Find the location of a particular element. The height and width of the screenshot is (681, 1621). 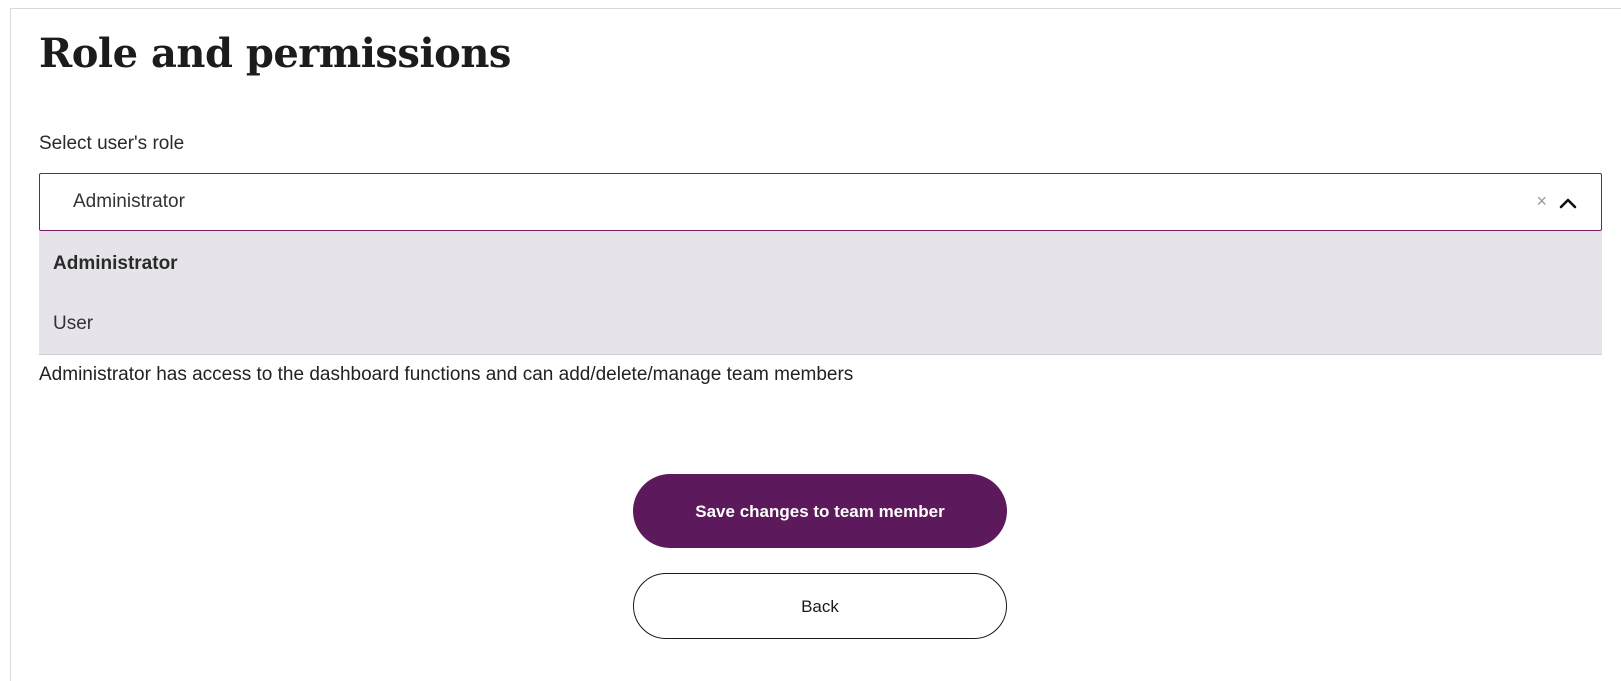

role-select: Administrator × is located at coordinates (820, 202).